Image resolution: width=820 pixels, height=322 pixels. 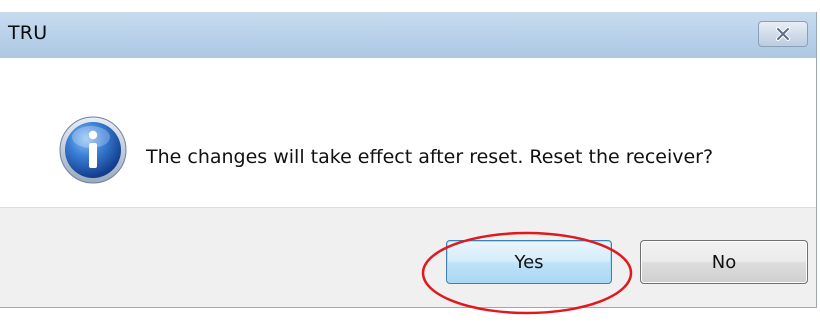 I want to click on title-bar: TRU, so click(x=408, y=35).